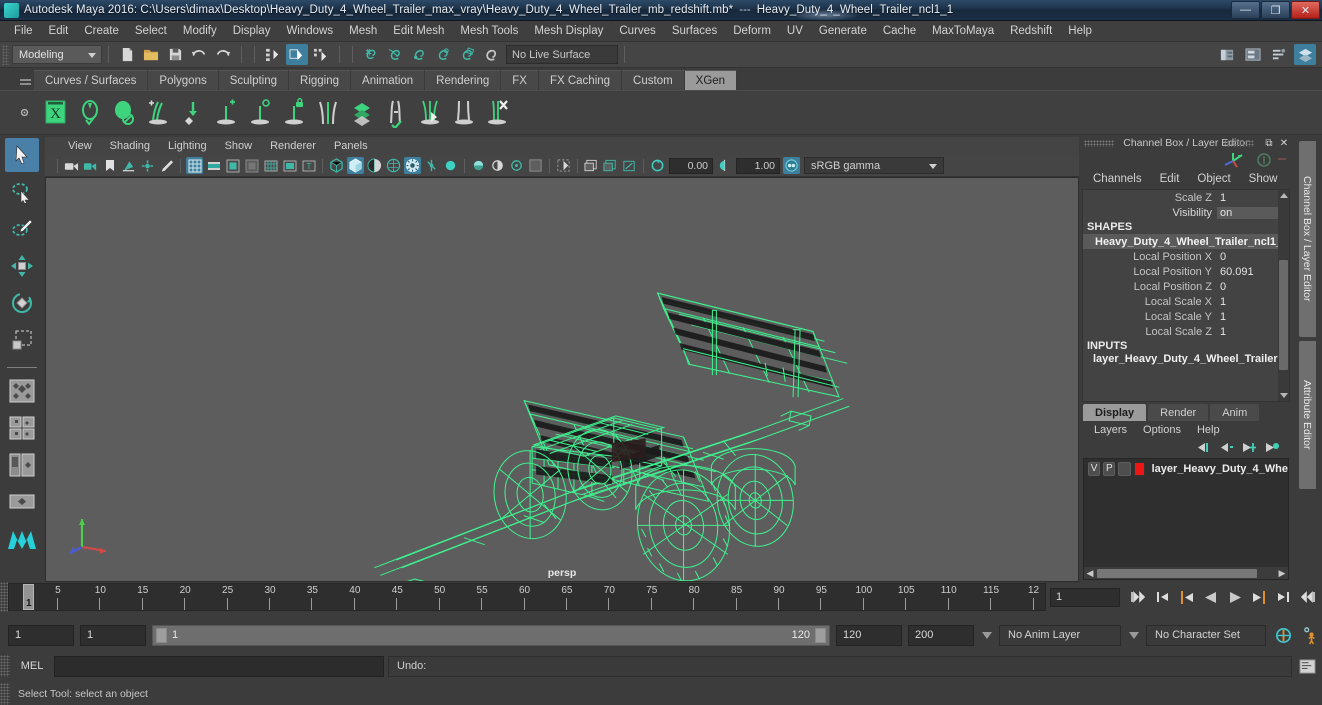  I want to click on create-collection-icon, so click(124, 113).